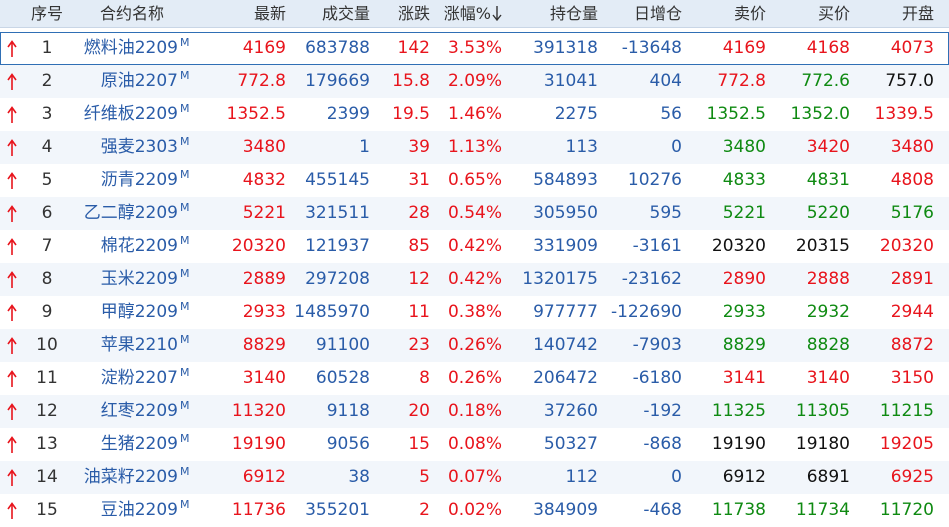 This screenshot has width=949, height=527. What do you see at coordinates (657, 378) in the screenshot?
I see `daily-oi-change: -6180` at bounding box center [657, 378].